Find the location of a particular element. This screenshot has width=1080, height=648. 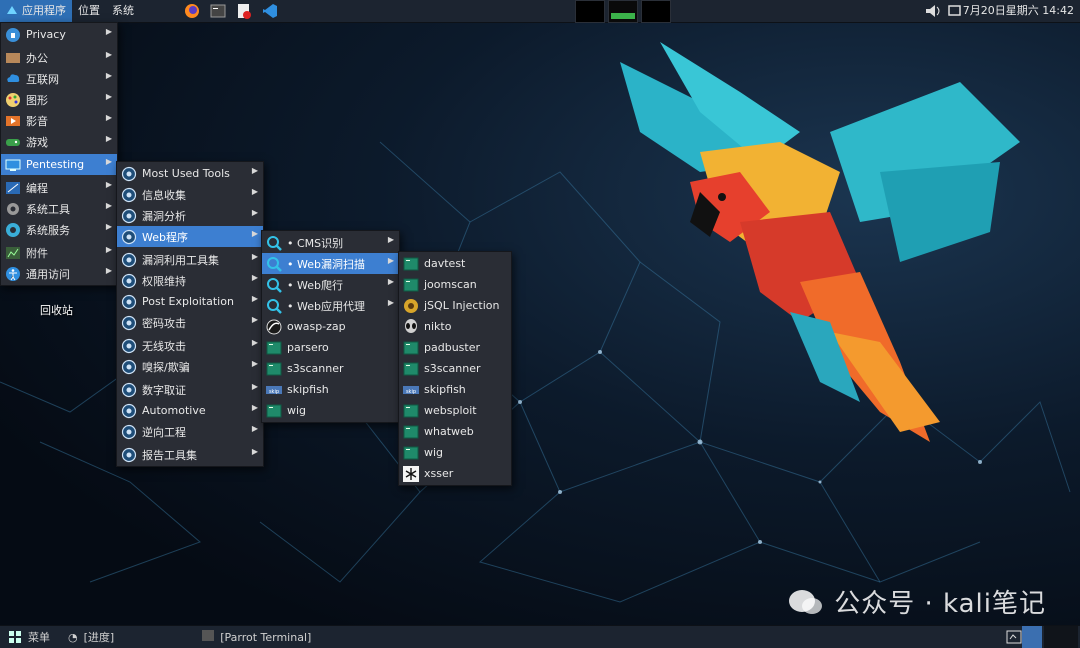

menu4-item: wig is located at coordinates (455, 452).